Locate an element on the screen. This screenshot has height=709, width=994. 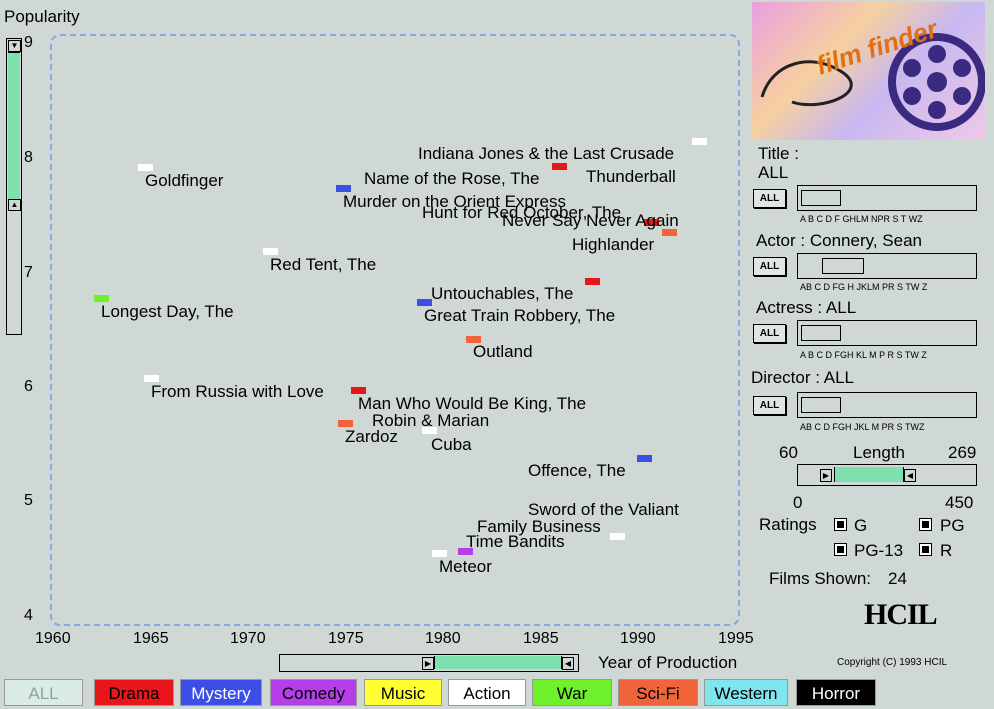
actress-filter-label: Actress : ALL is located at coordinates (806, 307).